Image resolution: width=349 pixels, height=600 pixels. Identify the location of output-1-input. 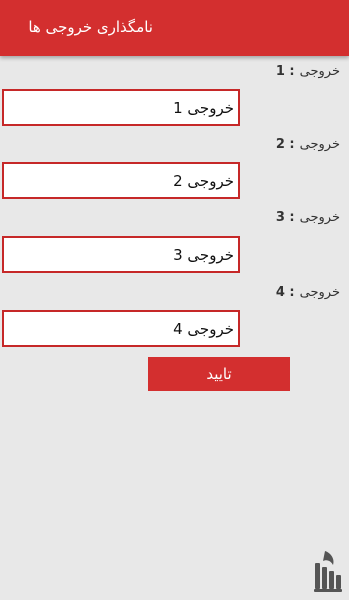
(121, 107).